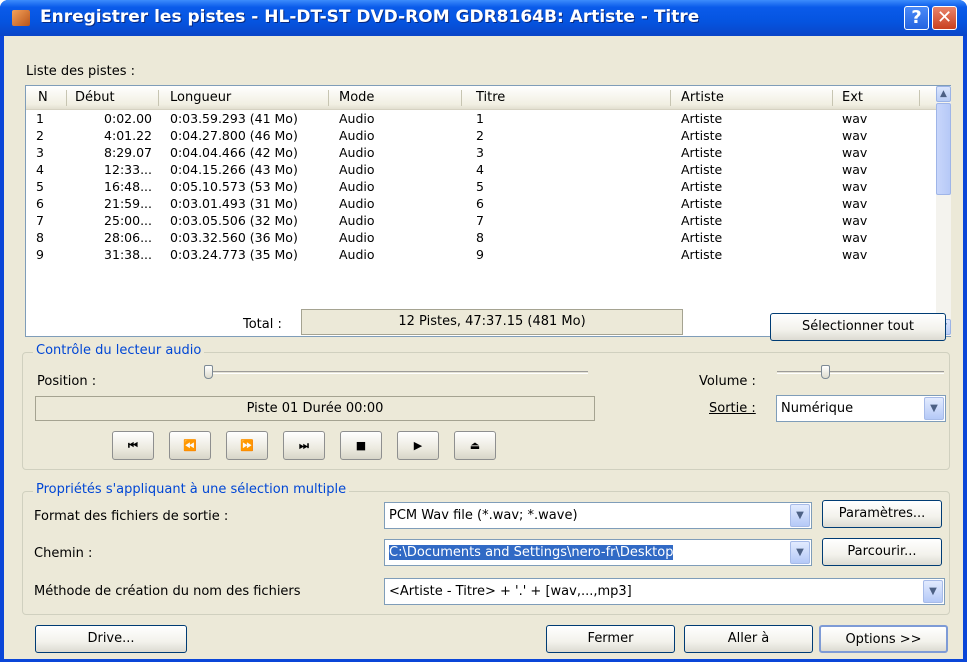  Describe the element at coordinates (748, 639) in the screenshot. I see `goto-button: Aller à` at that location.